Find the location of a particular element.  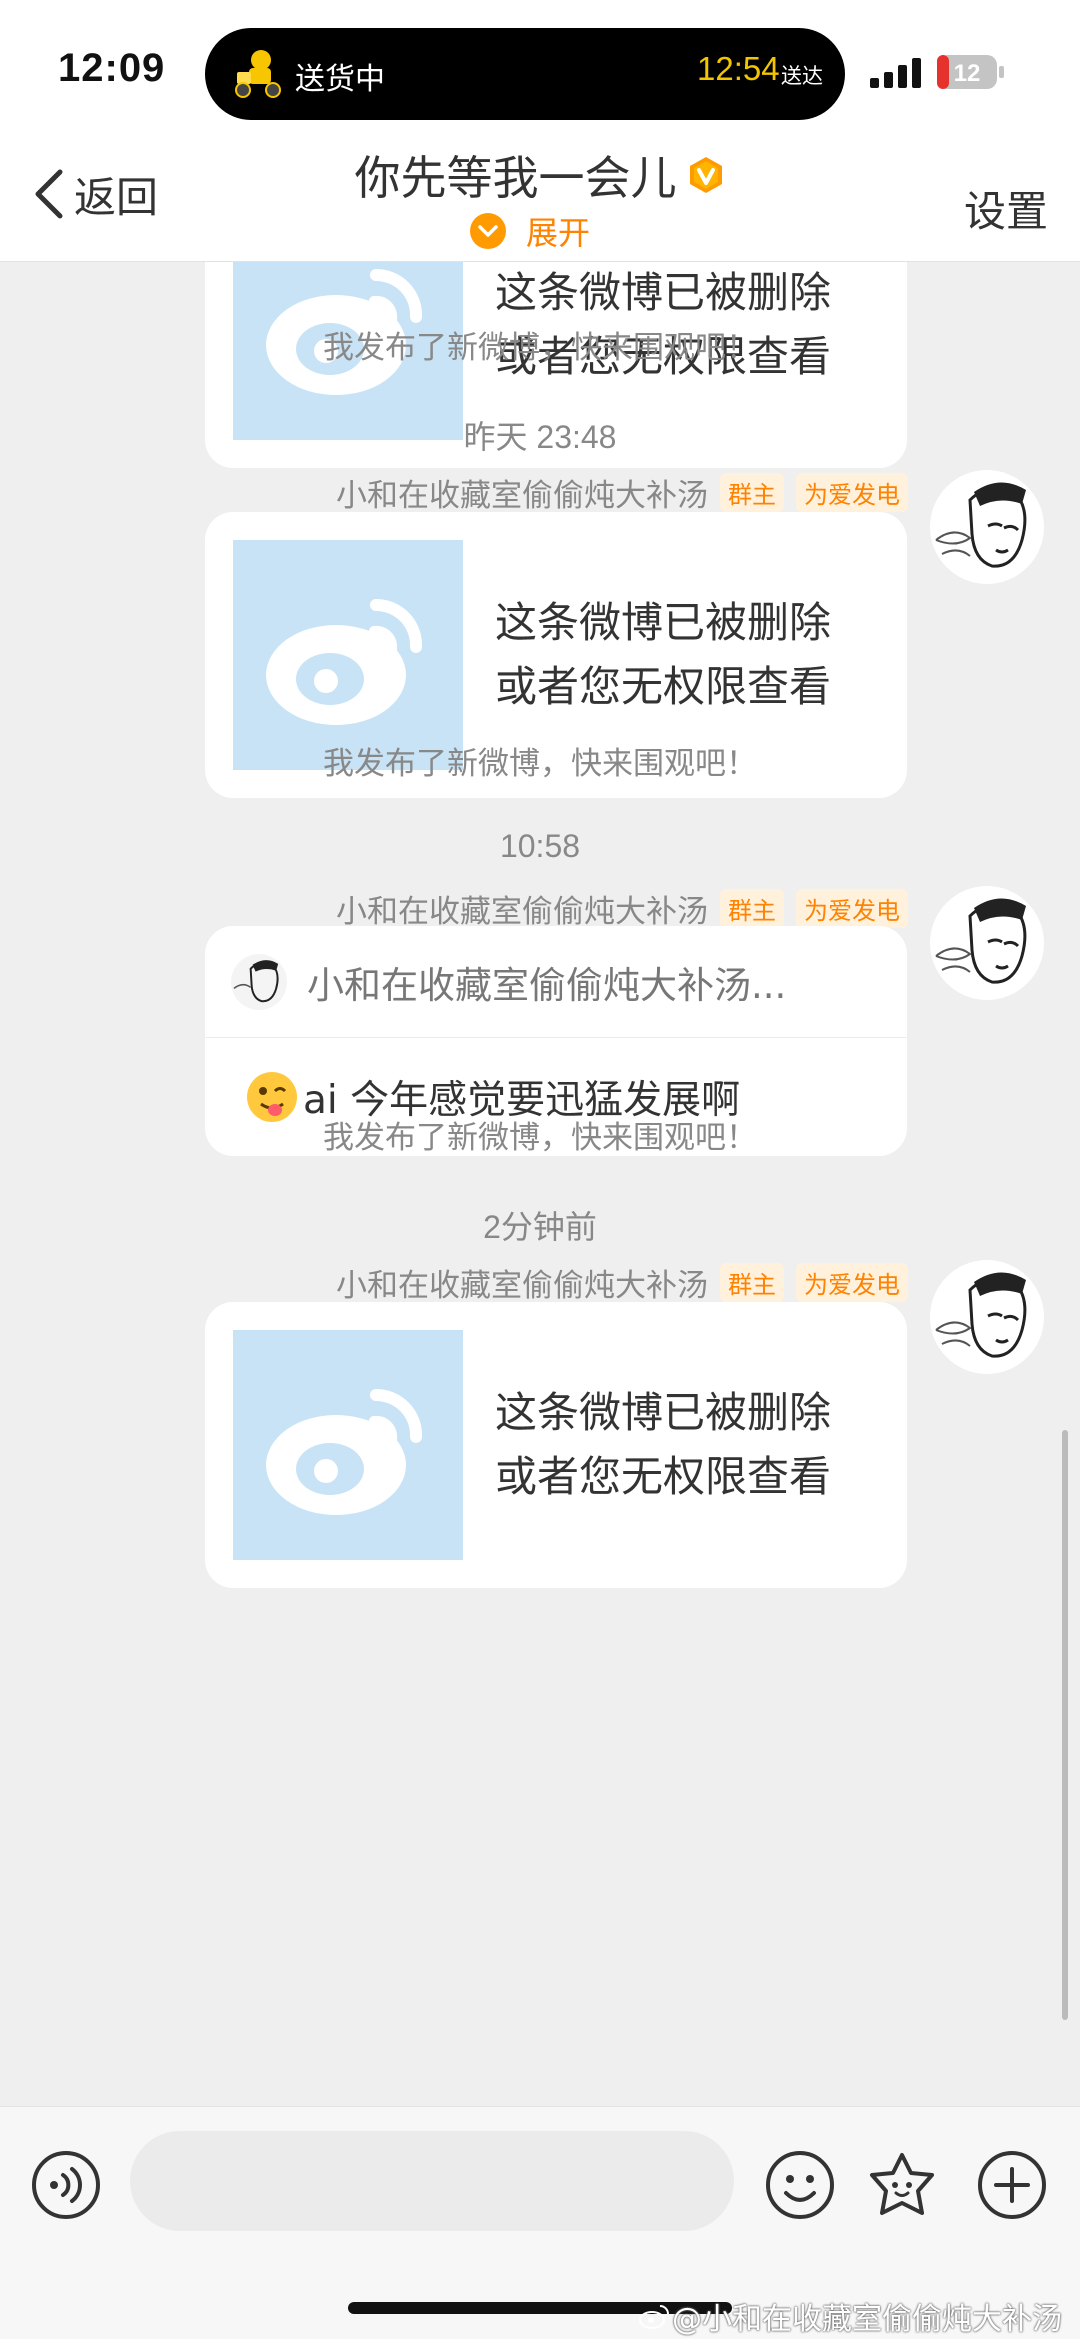

timestamp: 2分钟前 is located at coordinates (540, 1227).